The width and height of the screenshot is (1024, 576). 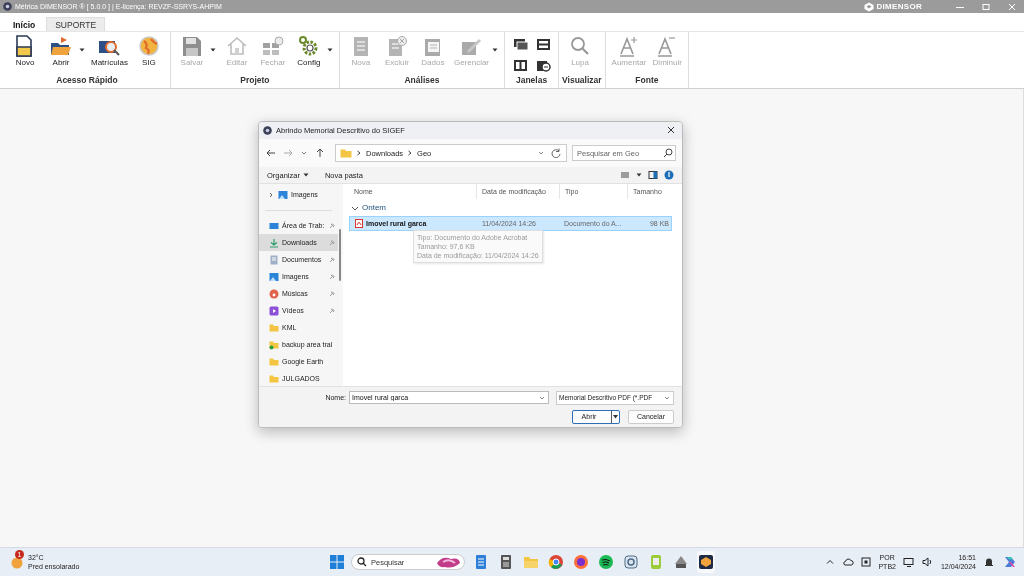 What do you see at coordinates (17, 562) in the screenshot?
I see `sun-icon` at bounding box center [17, 562].